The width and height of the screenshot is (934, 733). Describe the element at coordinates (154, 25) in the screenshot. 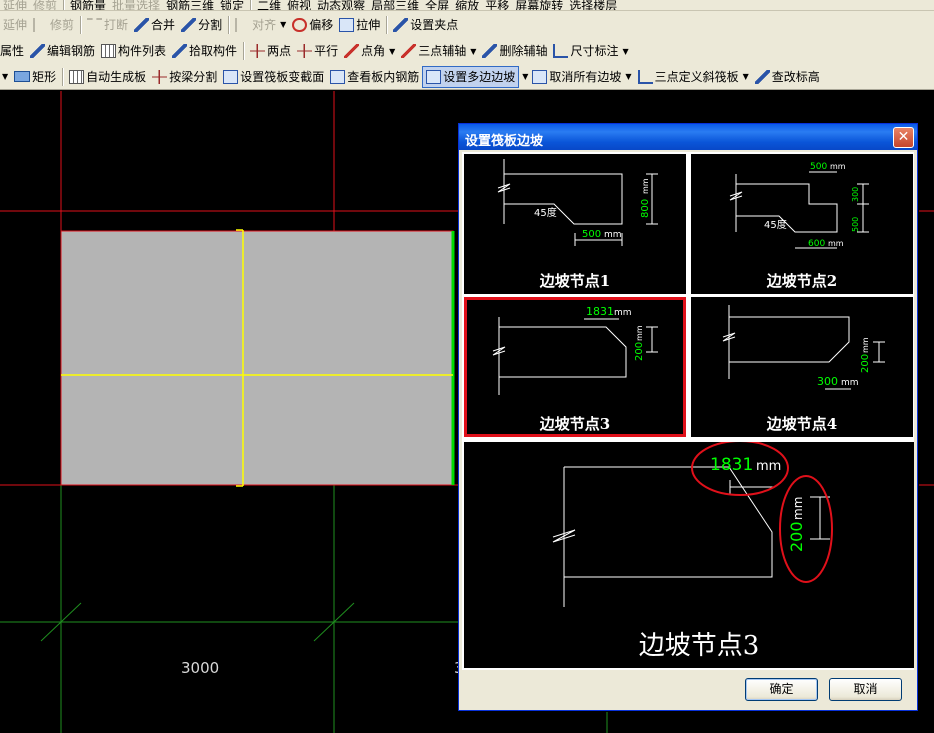

I see `merge-button: 合并` at that location.